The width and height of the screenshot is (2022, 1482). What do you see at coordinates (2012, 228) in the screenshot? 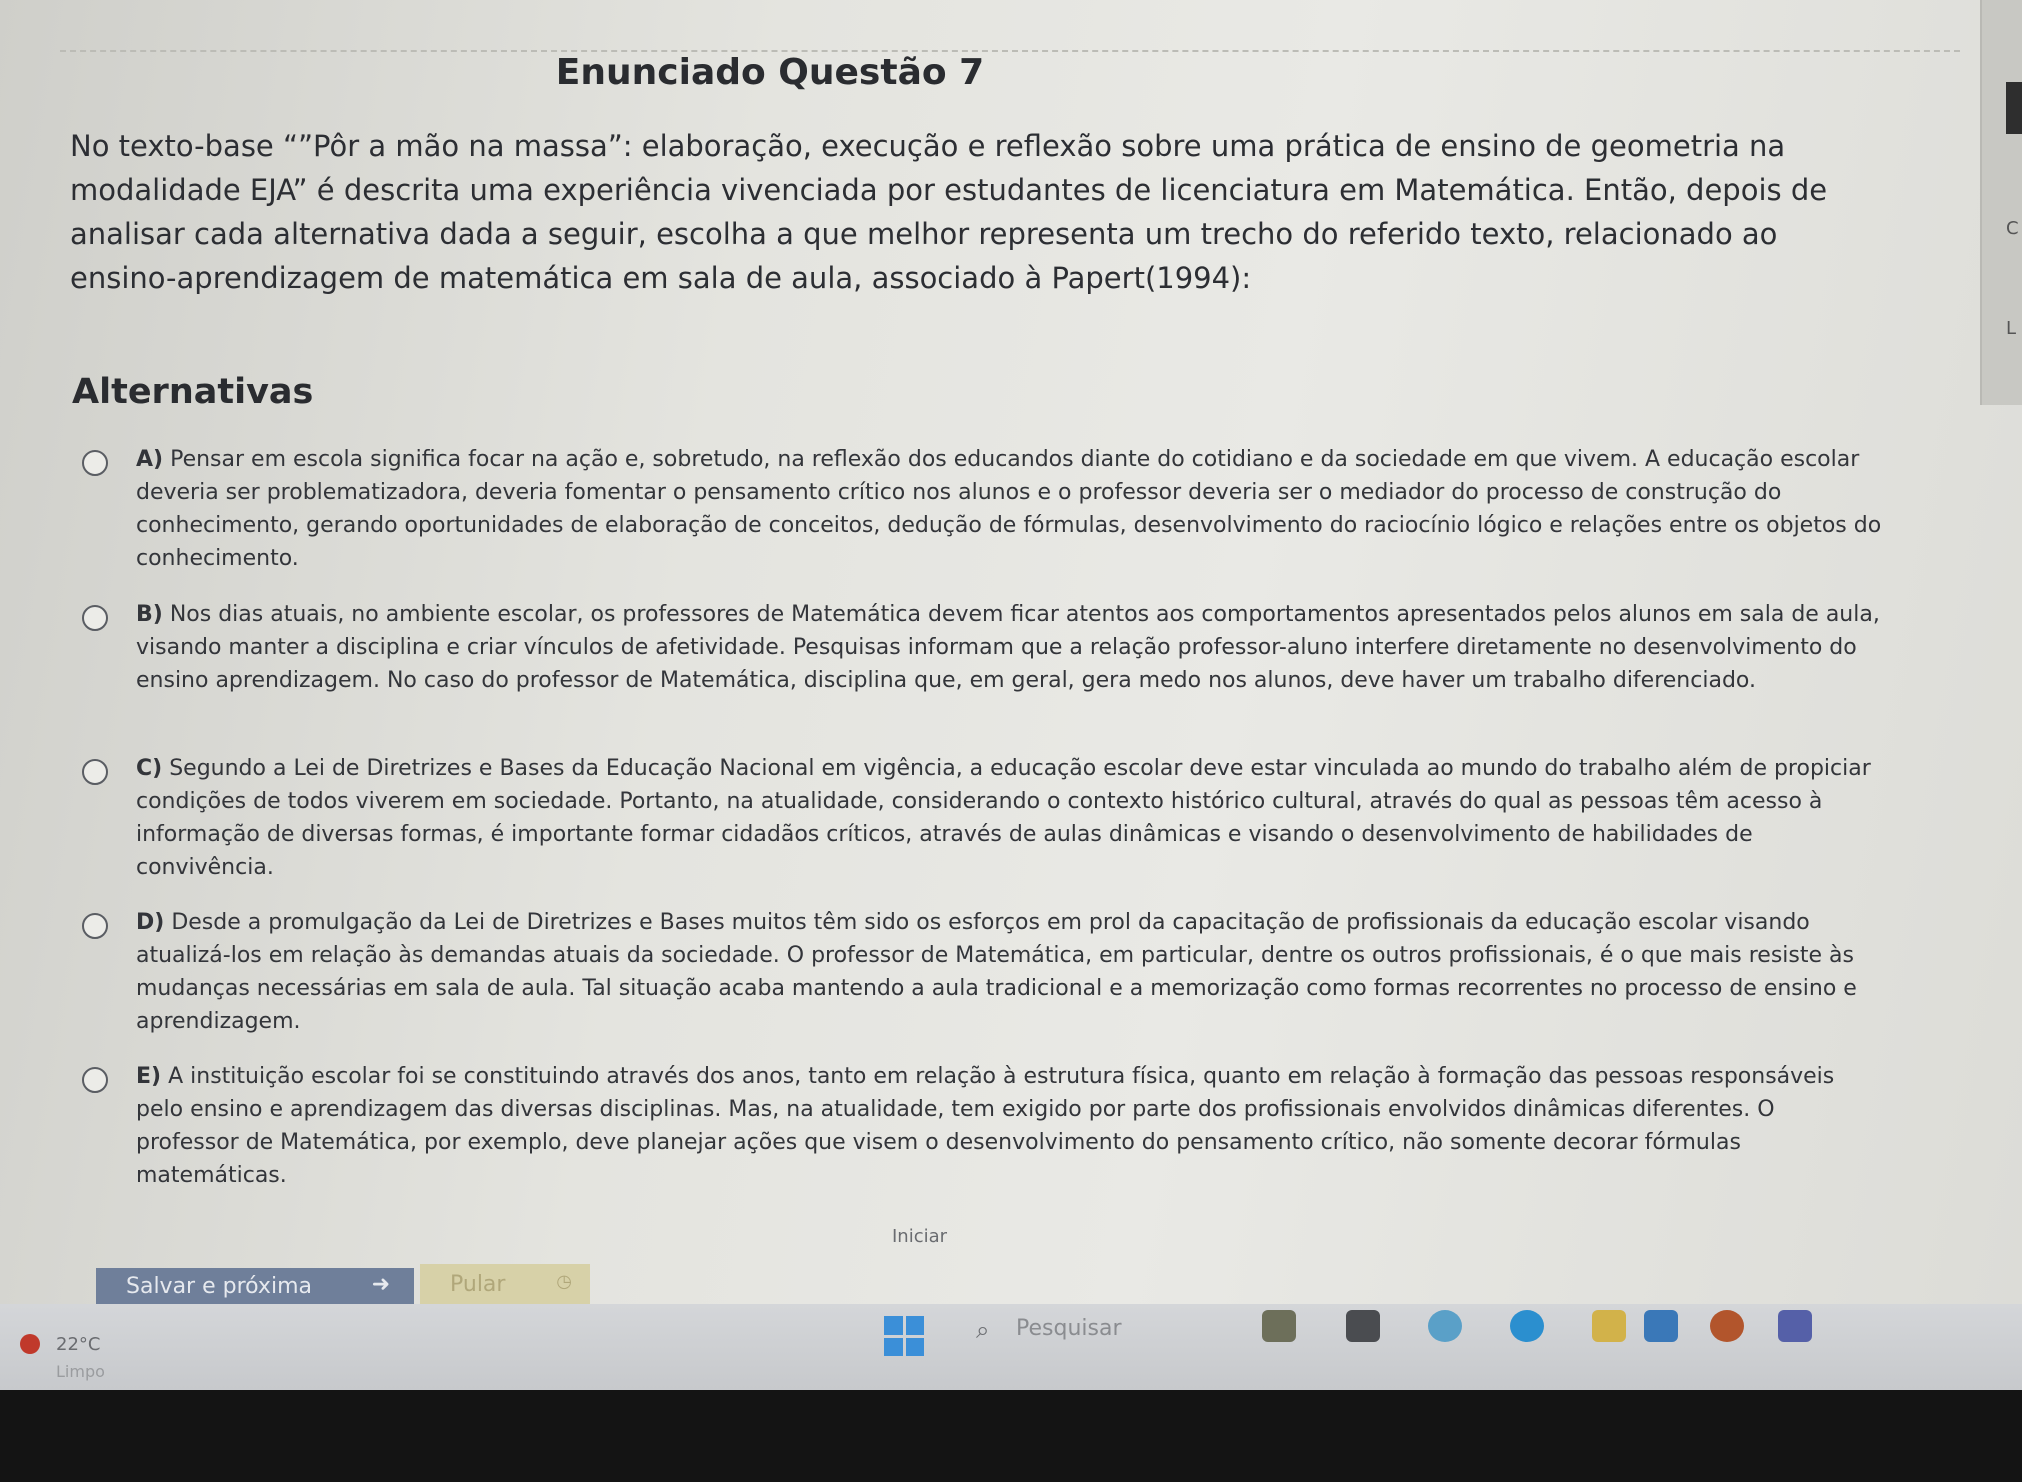
I see `edge-text: C` at bounding box center [2012, 228].